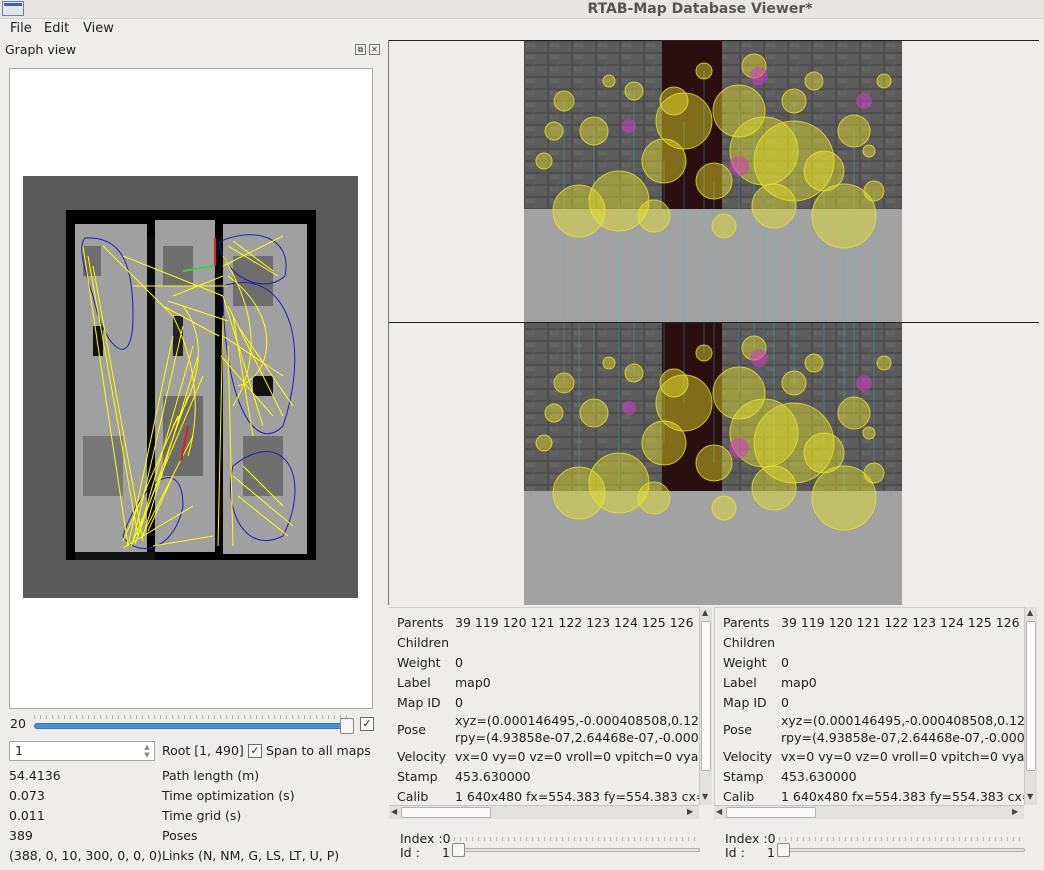 The width and height of the screenshot is (1044, 870). I want to click on index-slider-right, so click(902, 839).